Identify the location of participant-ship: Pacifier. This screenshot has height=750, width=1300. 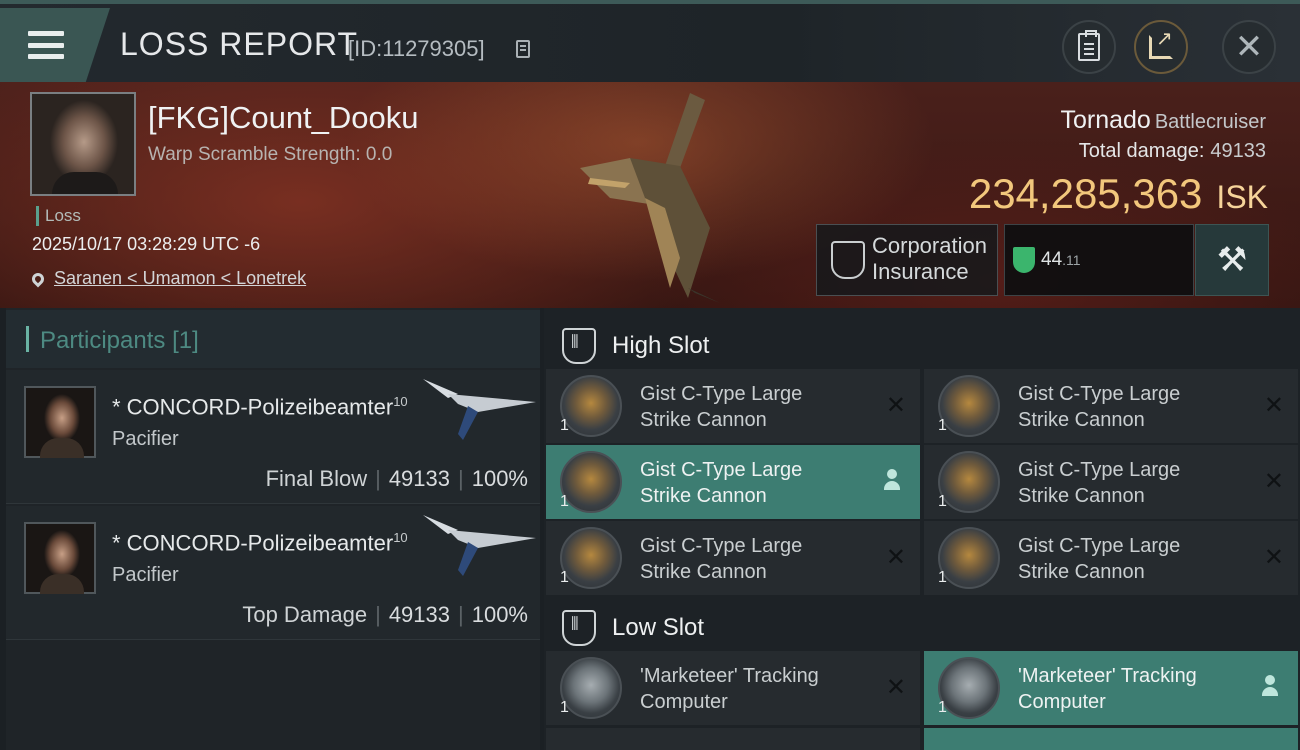
(145, 575).